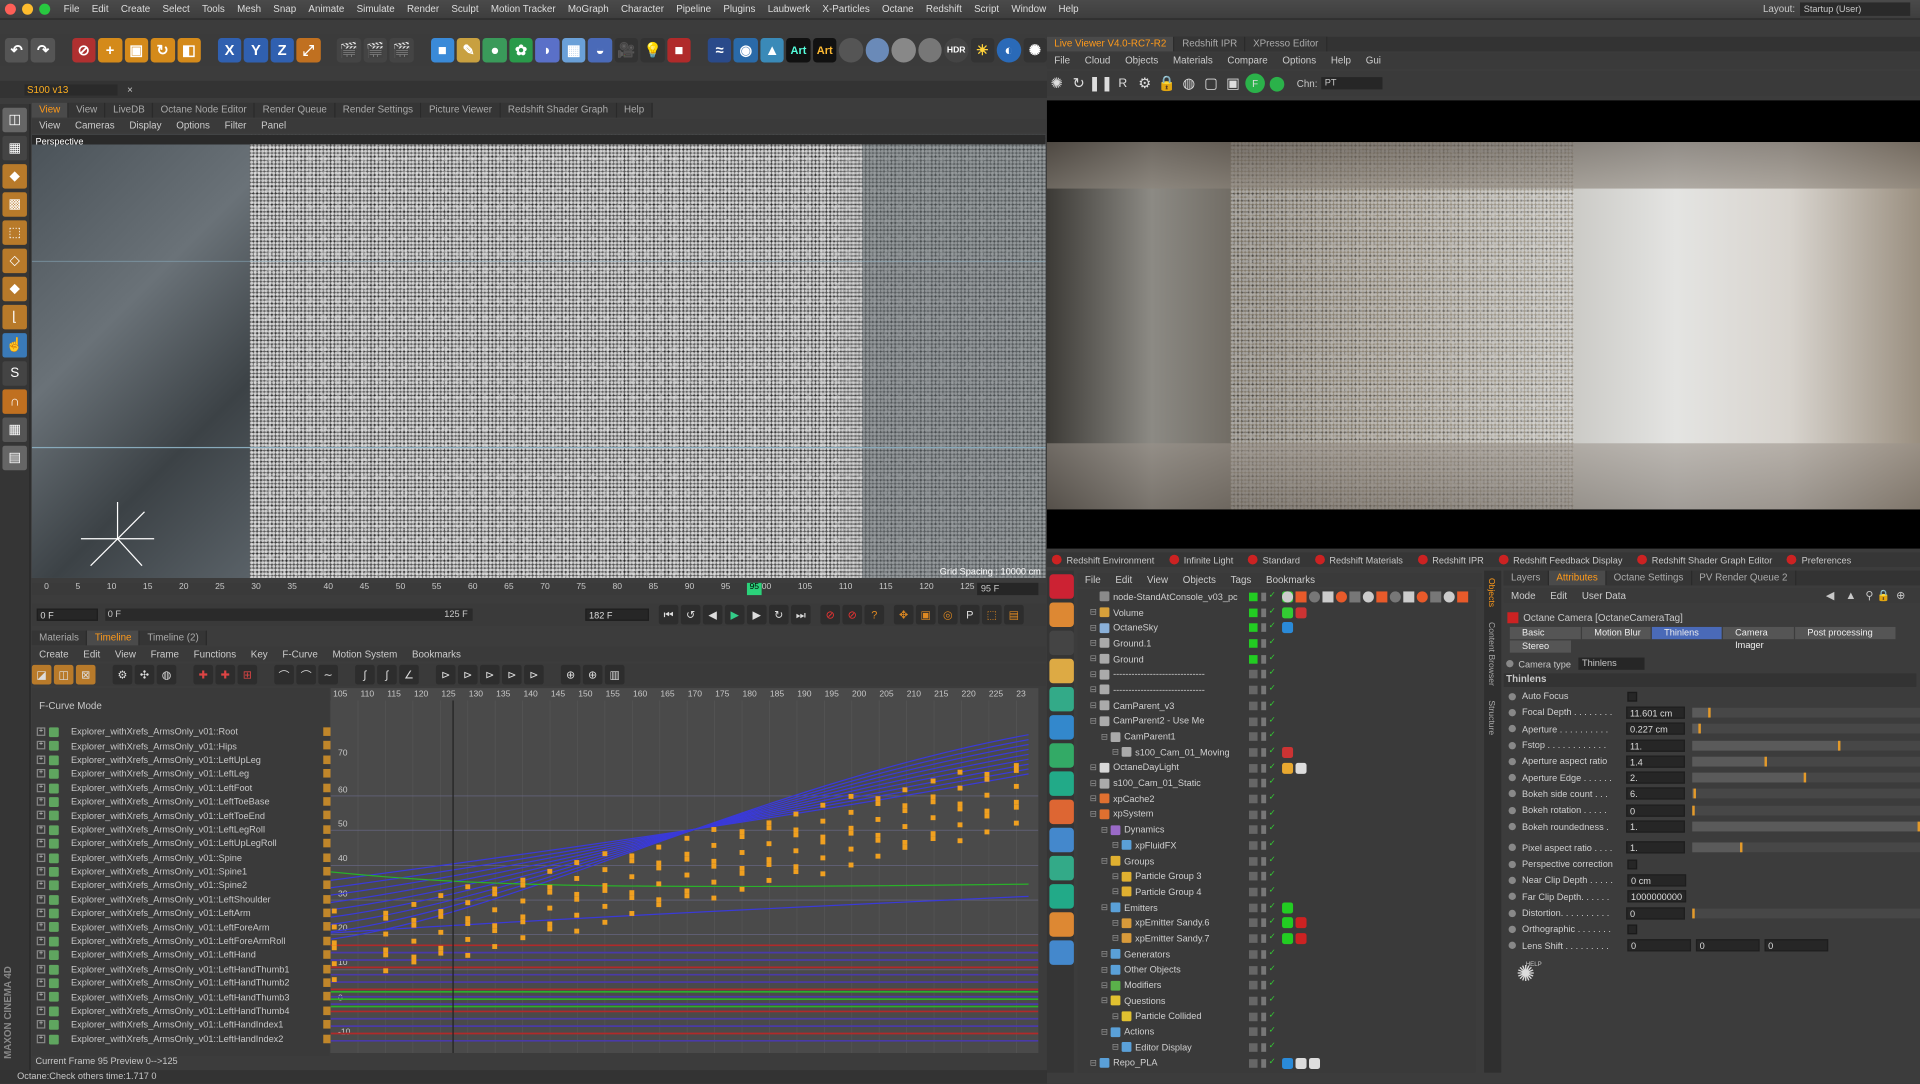 This screenshot has height=1084, width=1920. What do you see at coordinates (642, 9) in the screenshot?
I see `menu-item-character: Character` at bounding box center [642, 9].